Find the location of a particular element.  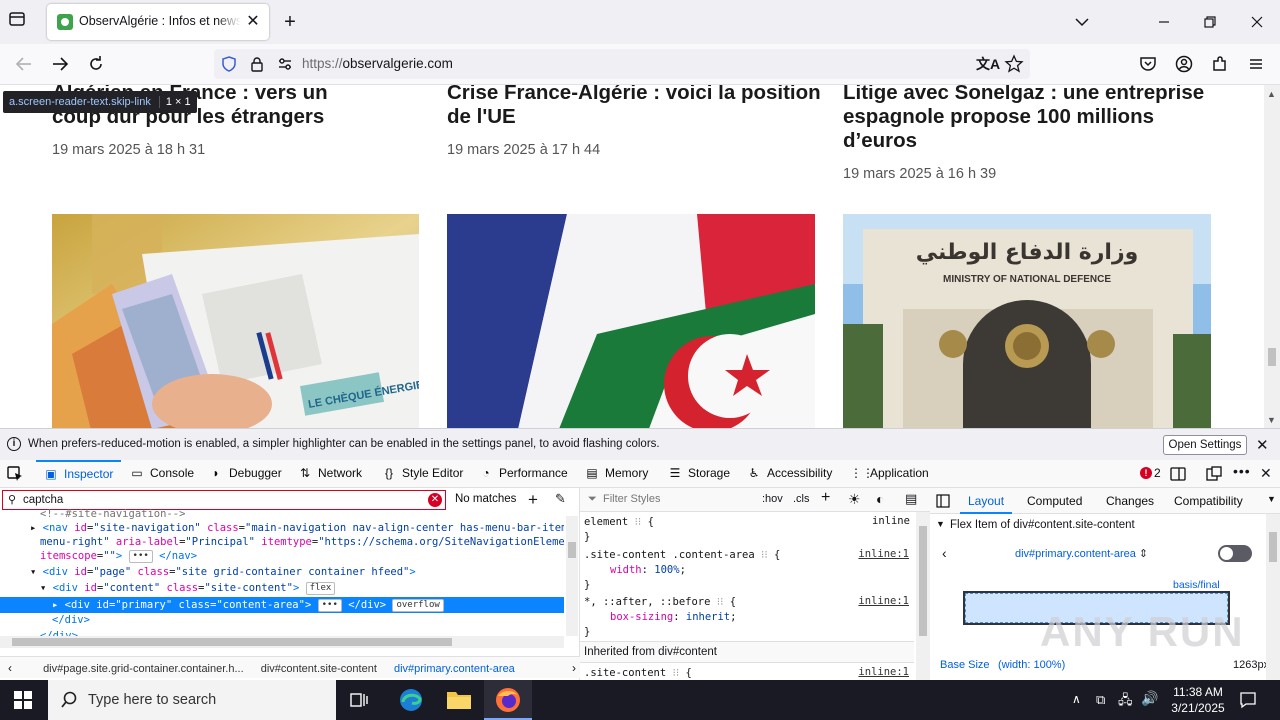

dock-side-icon is located at coordinates (1214, 474).